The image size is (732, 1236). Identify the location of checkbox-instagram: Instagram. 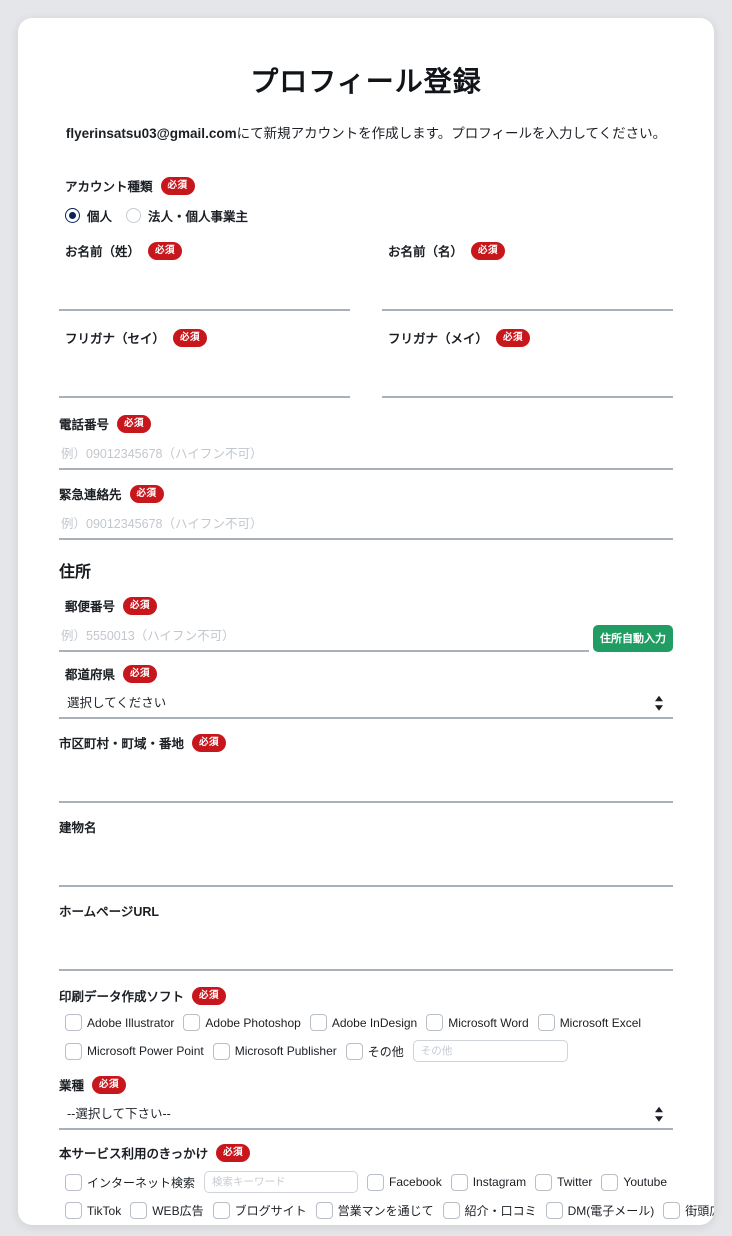
(488, 1182).